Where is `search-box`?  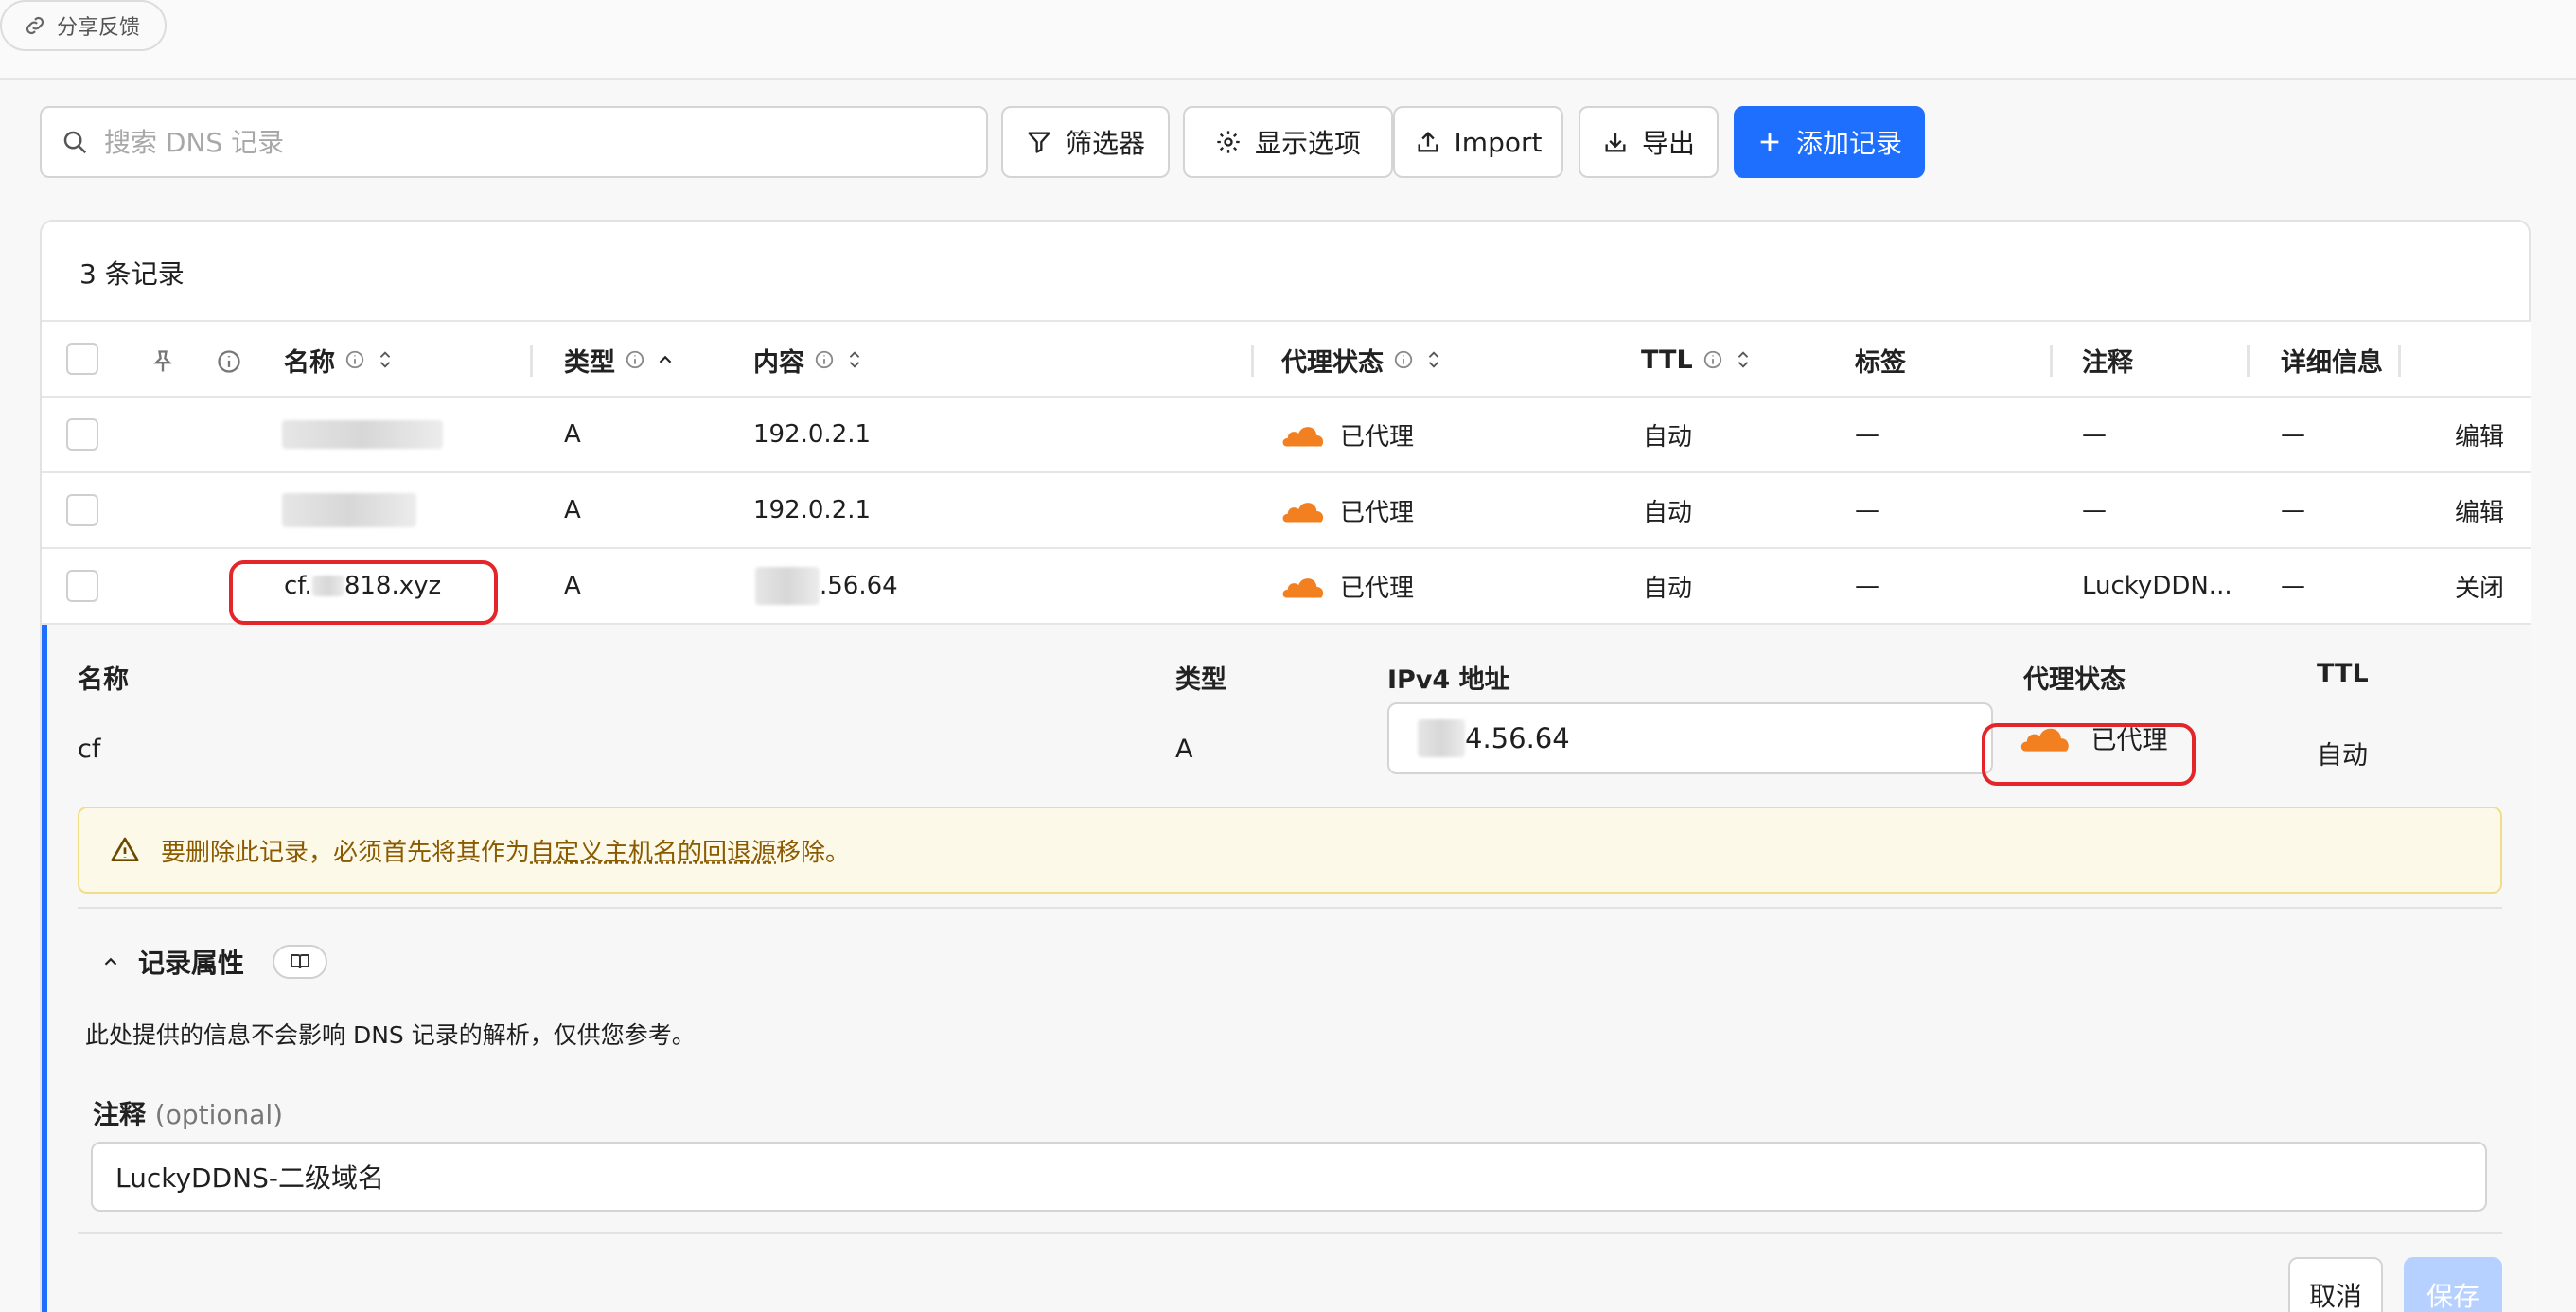 search-box is located at coordinates (514, 142).